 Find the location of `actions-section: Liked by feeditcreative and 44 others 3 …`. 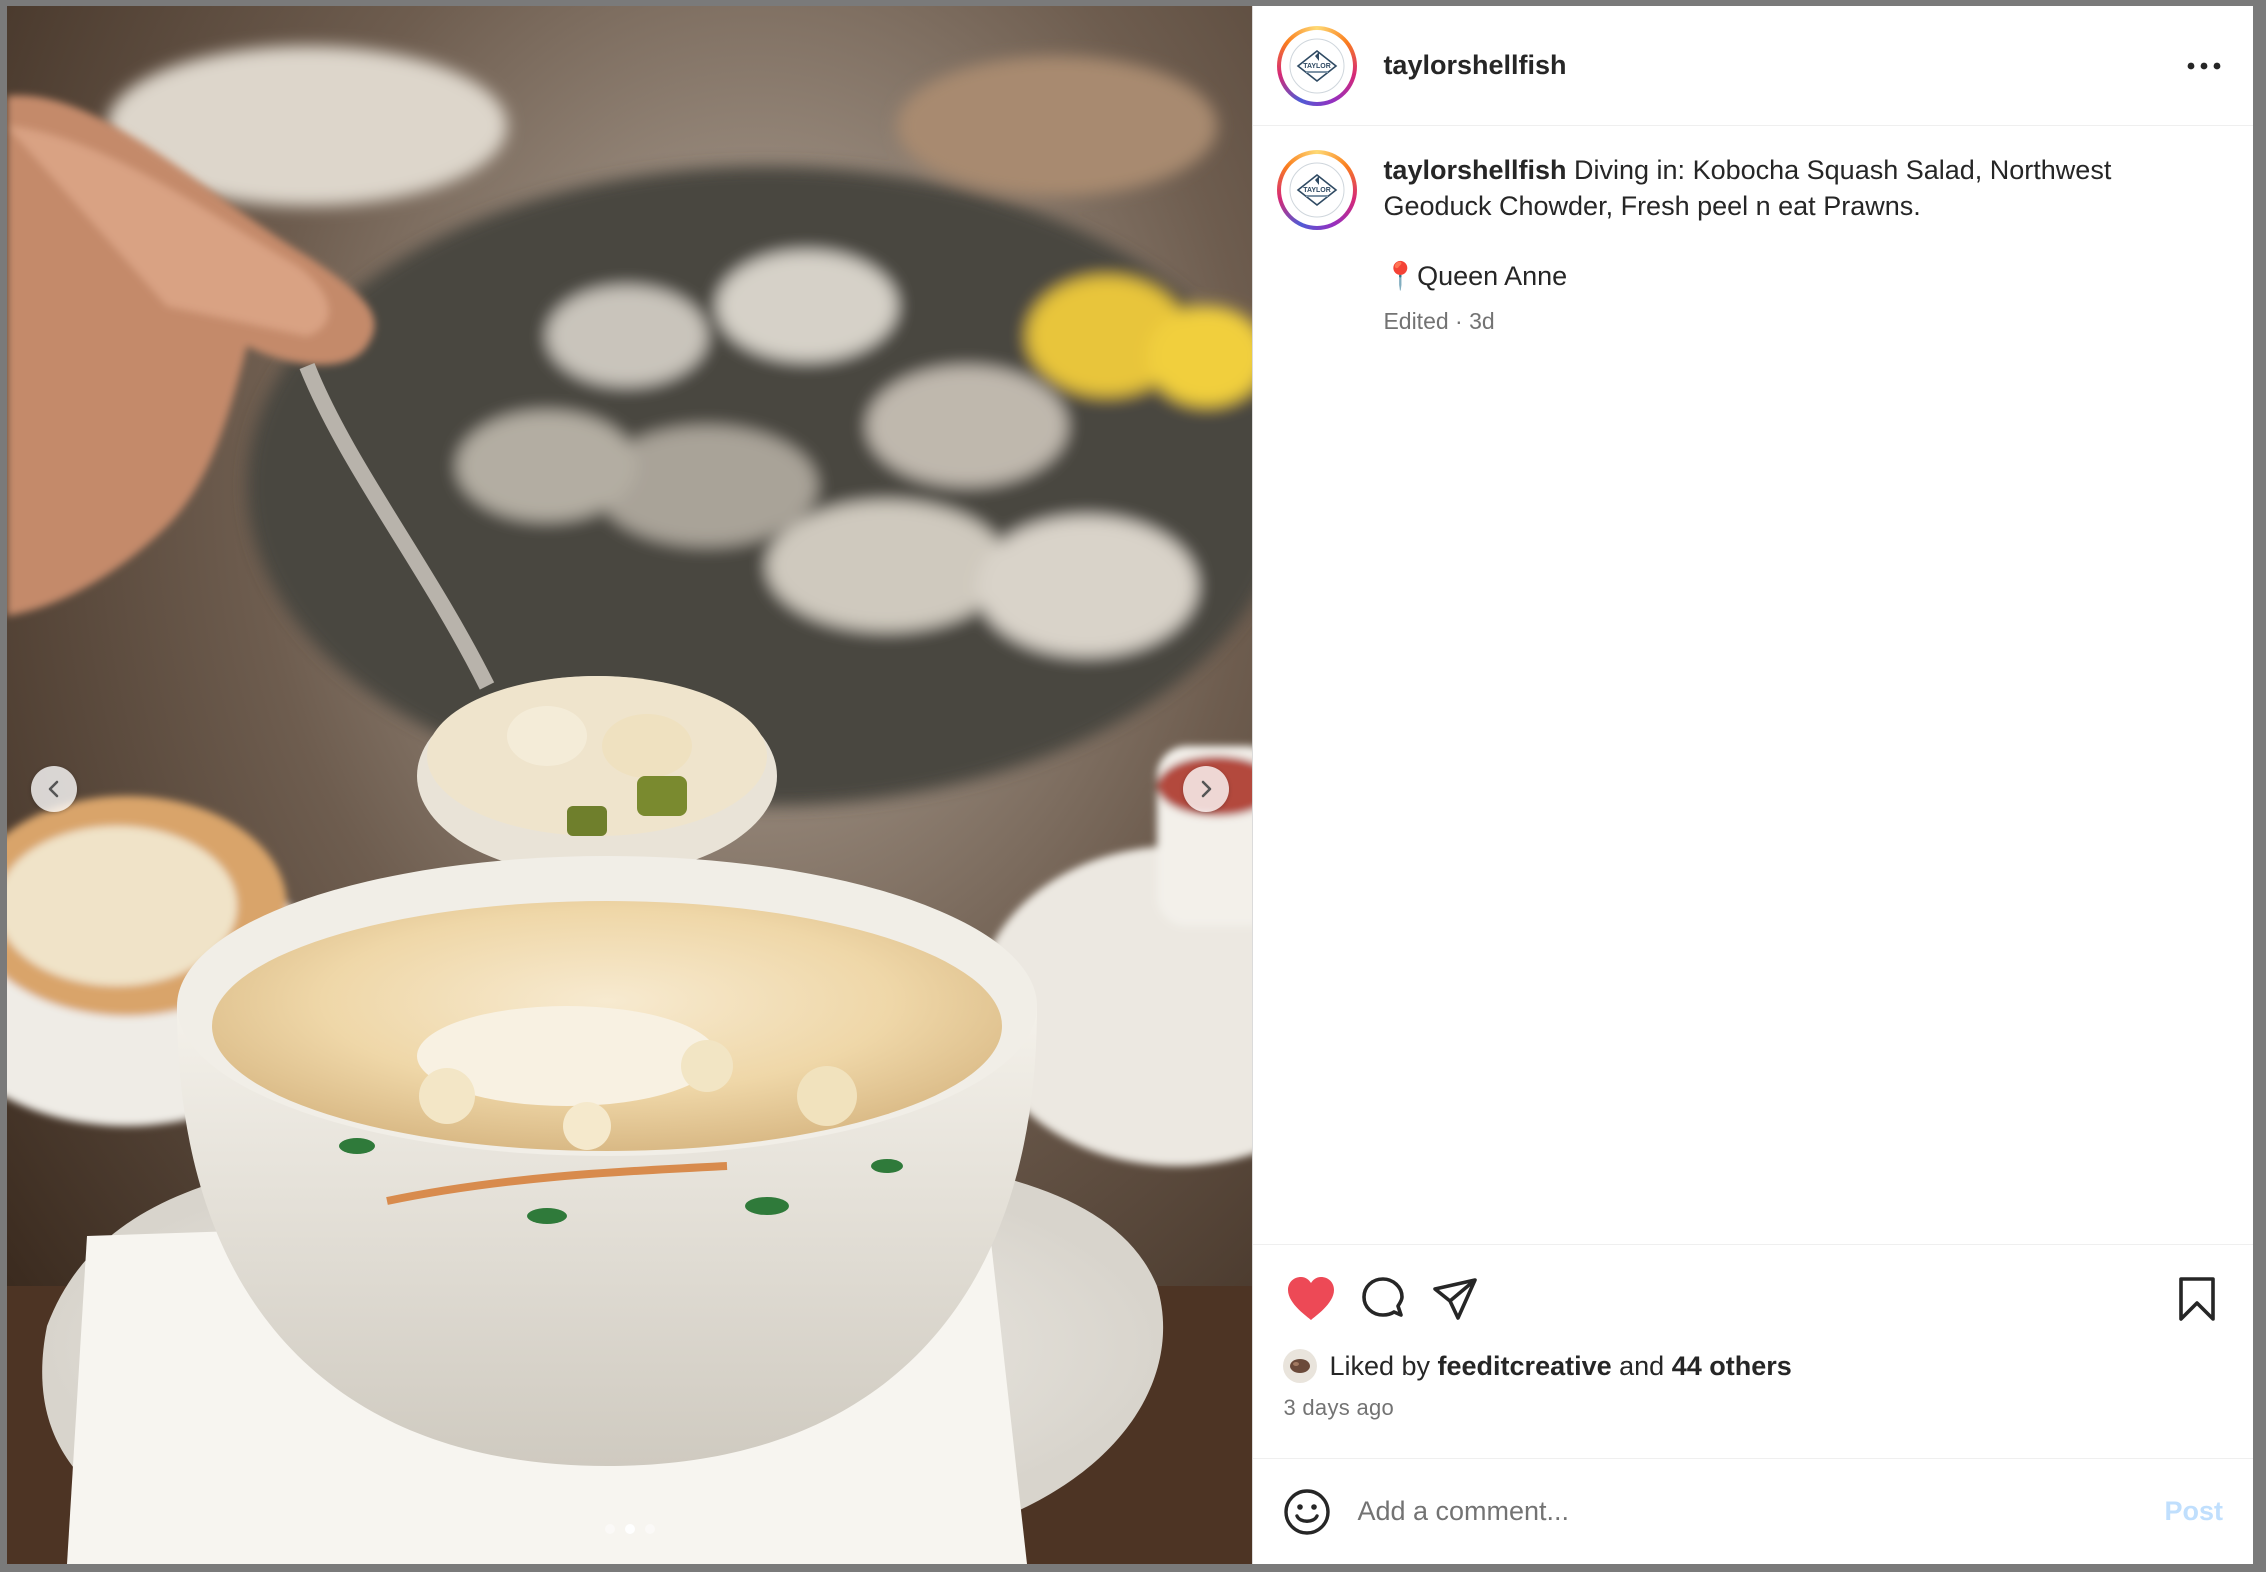

actions-section: Liked by feeditcreative and 44 others 3 … is located at coordinates (1753, 1351).